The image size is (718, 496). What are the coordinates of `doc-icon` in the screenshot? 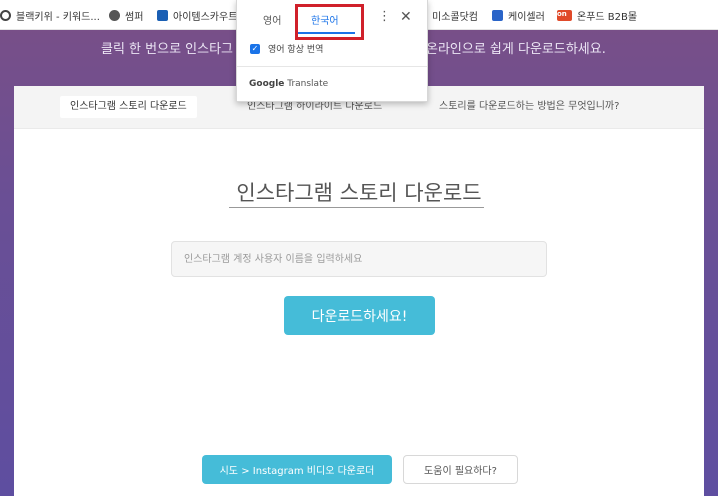 It's located at (497, 15).